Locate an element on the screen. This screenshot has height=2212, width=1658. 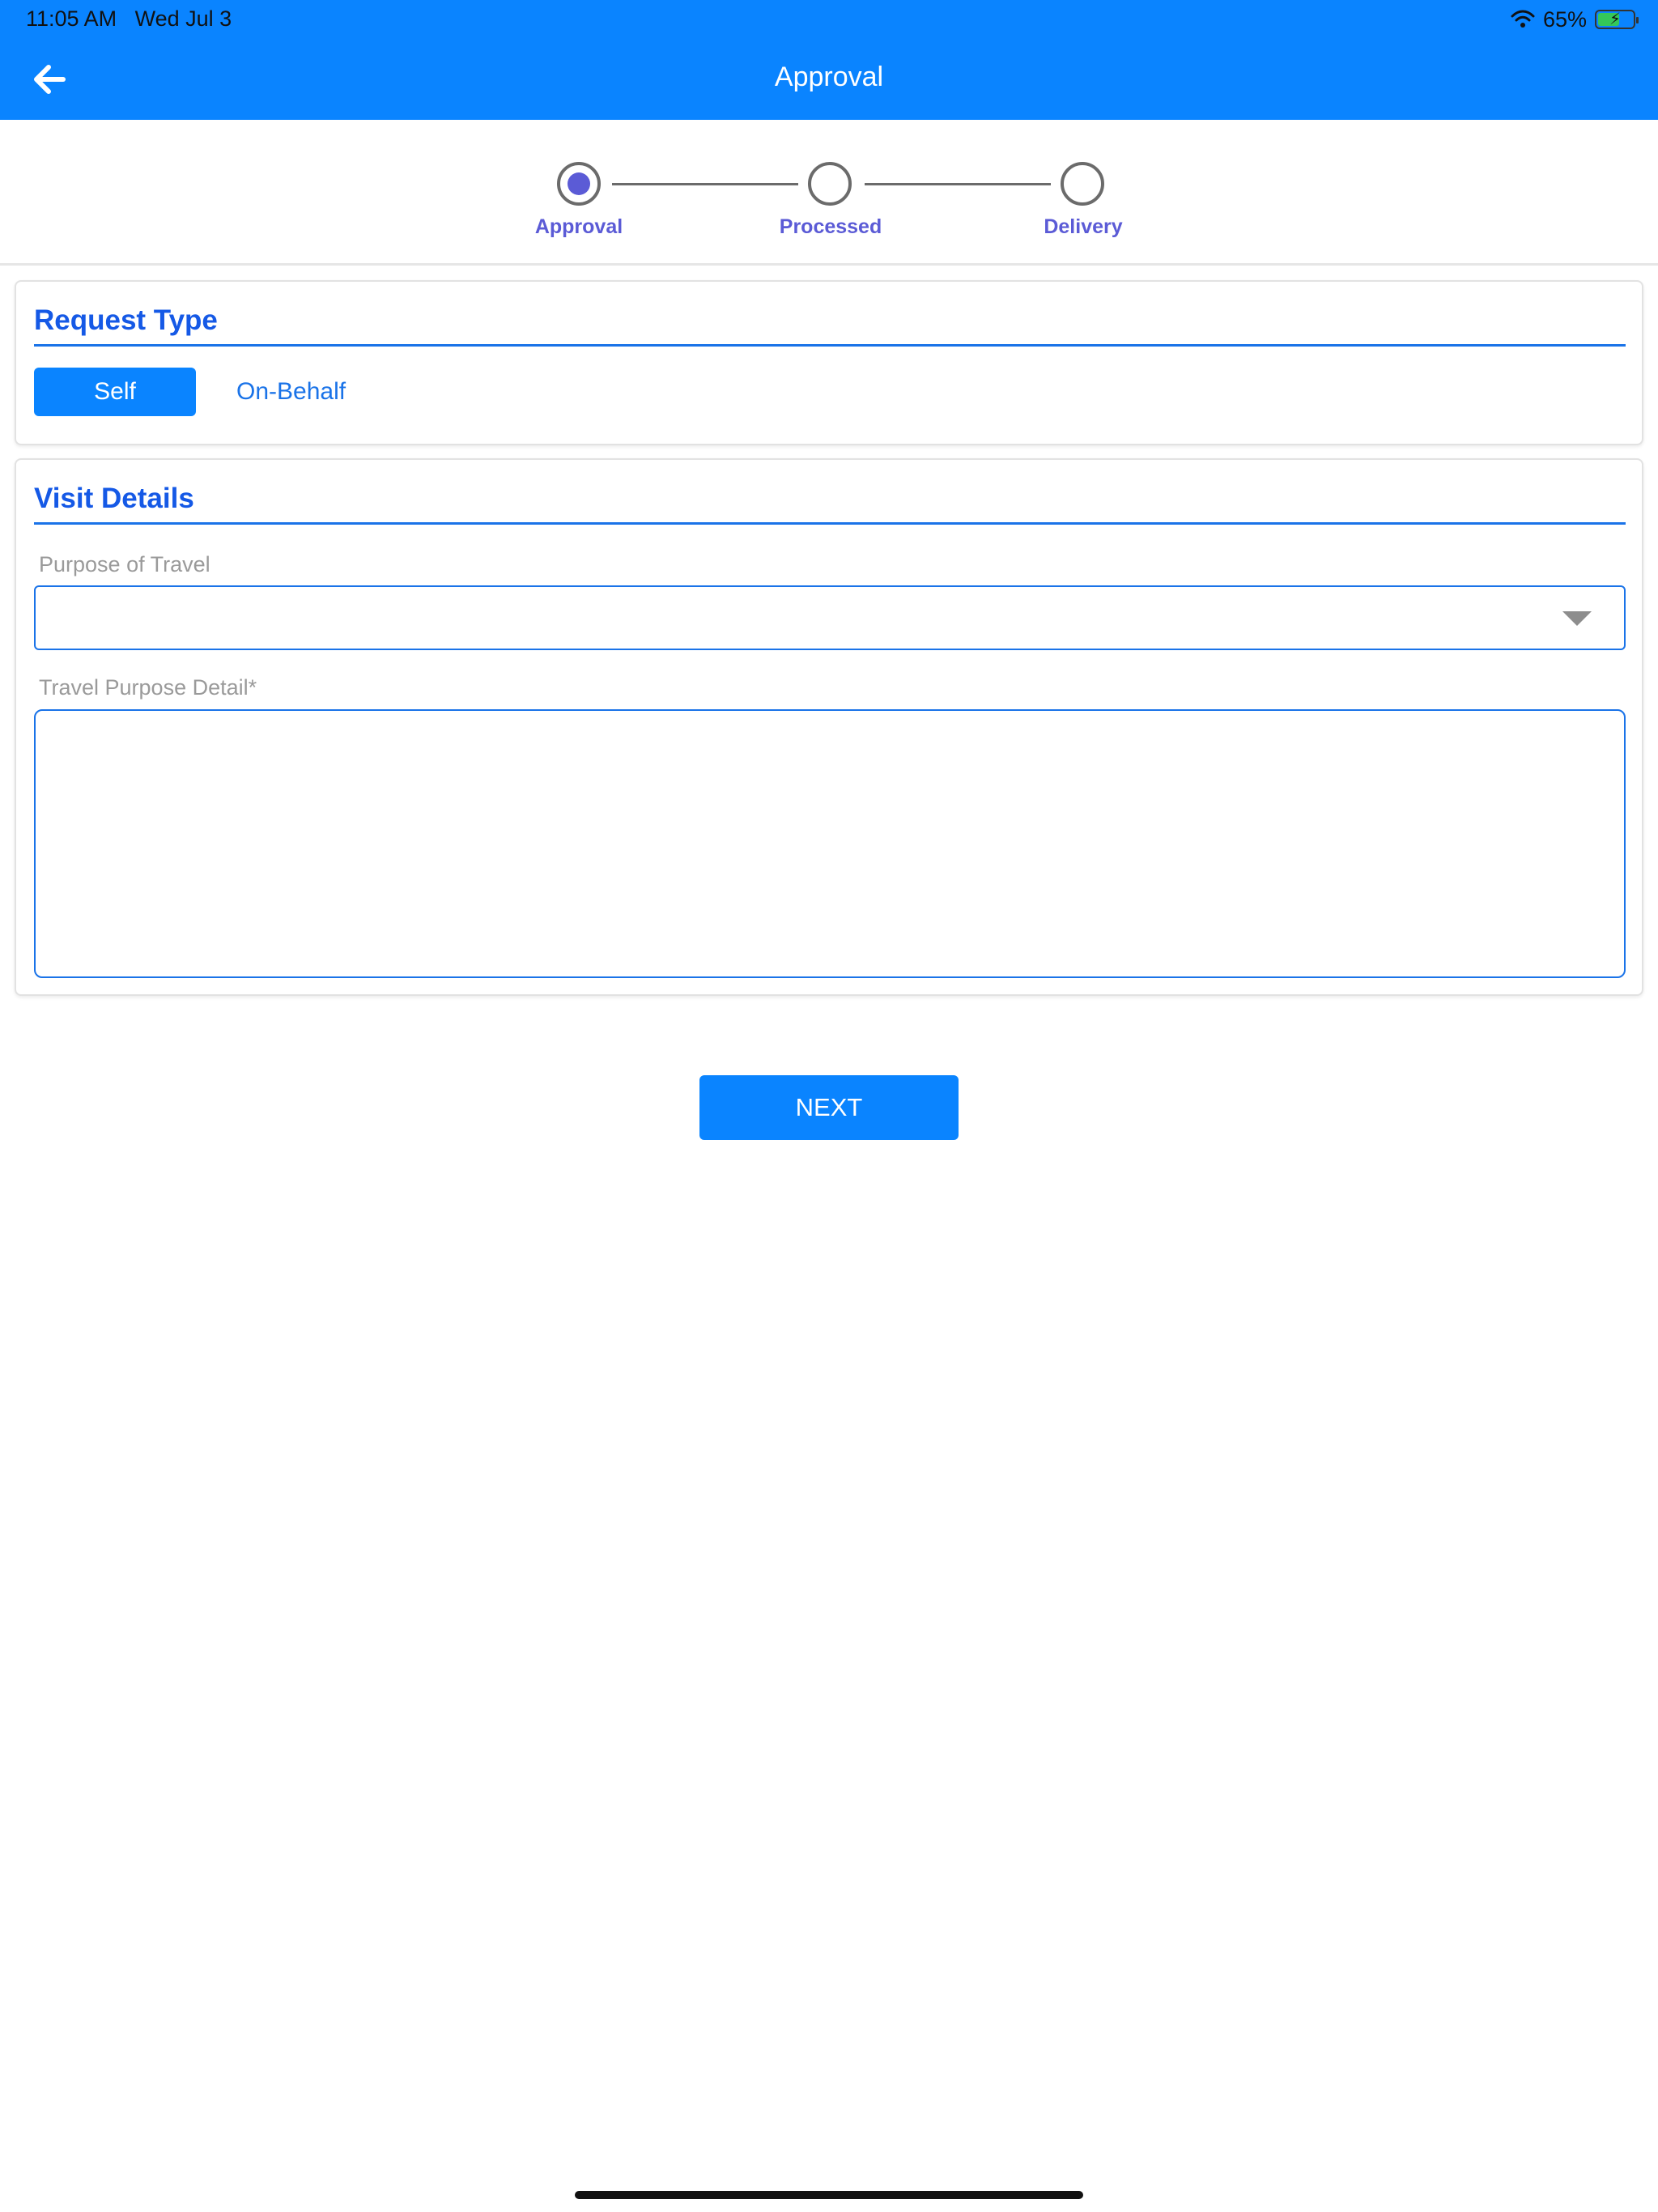
battery-icon: ⚡ is located at coordinates (1617, 19).